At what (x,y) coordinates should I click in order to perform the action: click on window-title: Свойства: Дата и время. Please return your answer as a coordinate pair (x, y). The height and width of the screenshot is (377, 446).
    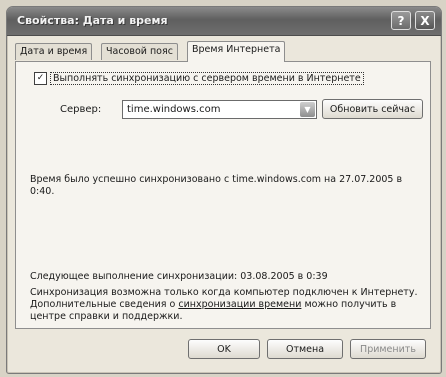
    Looking at the image, I should click on (92, 20).